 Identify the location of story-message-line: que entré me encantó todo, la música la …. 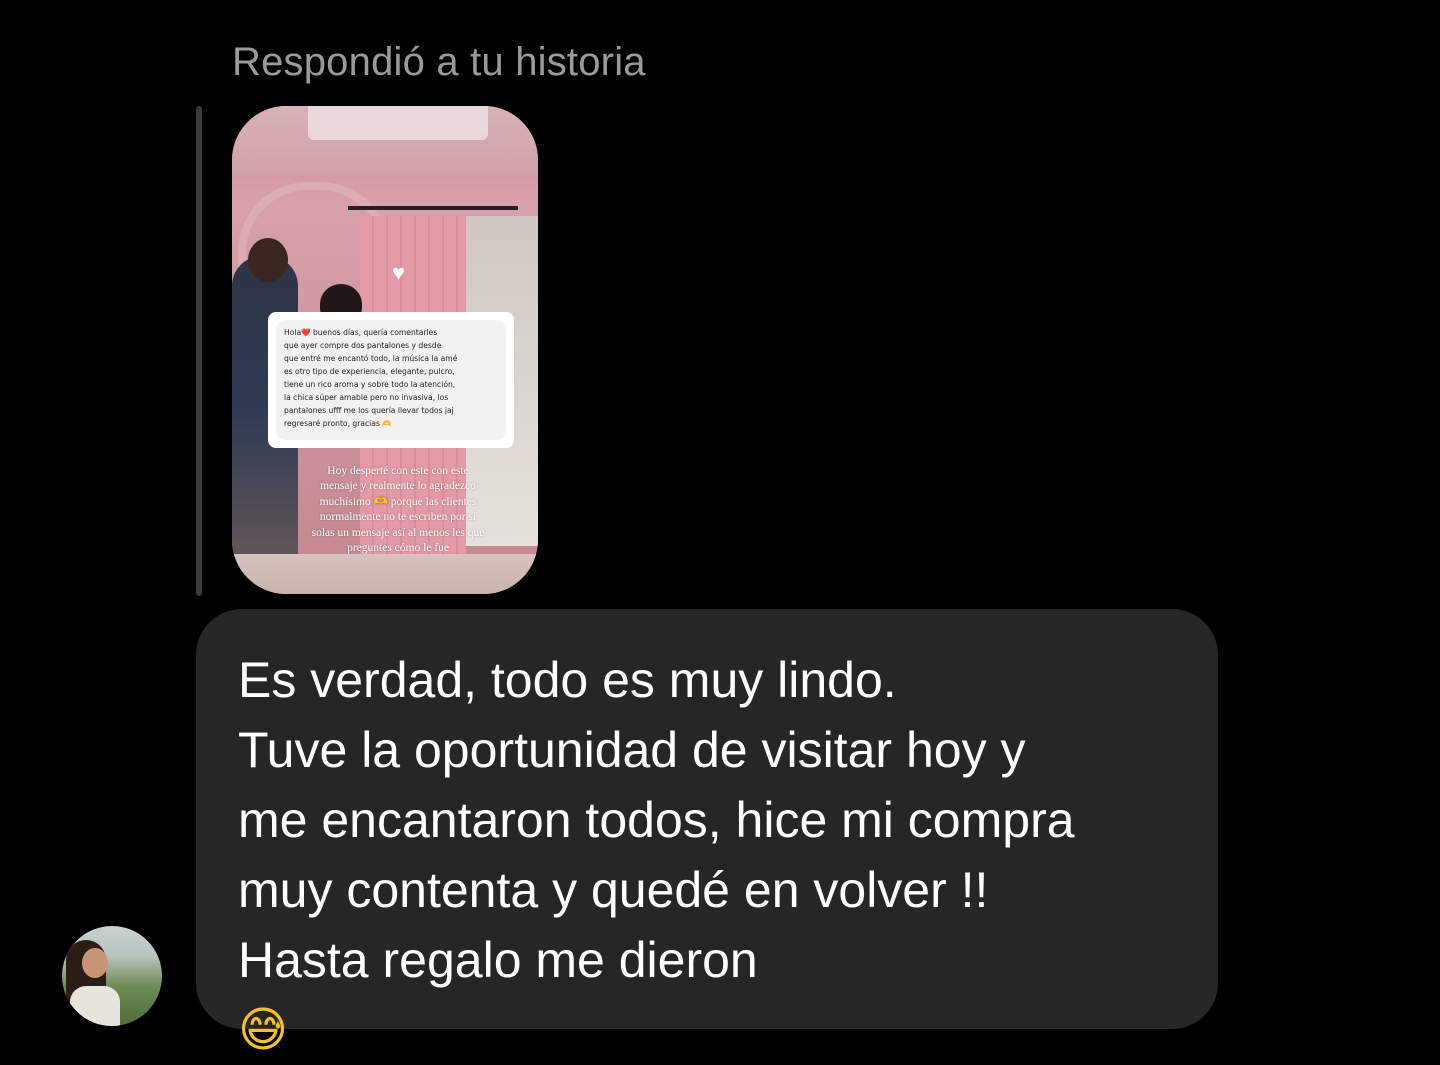
(371, 358).